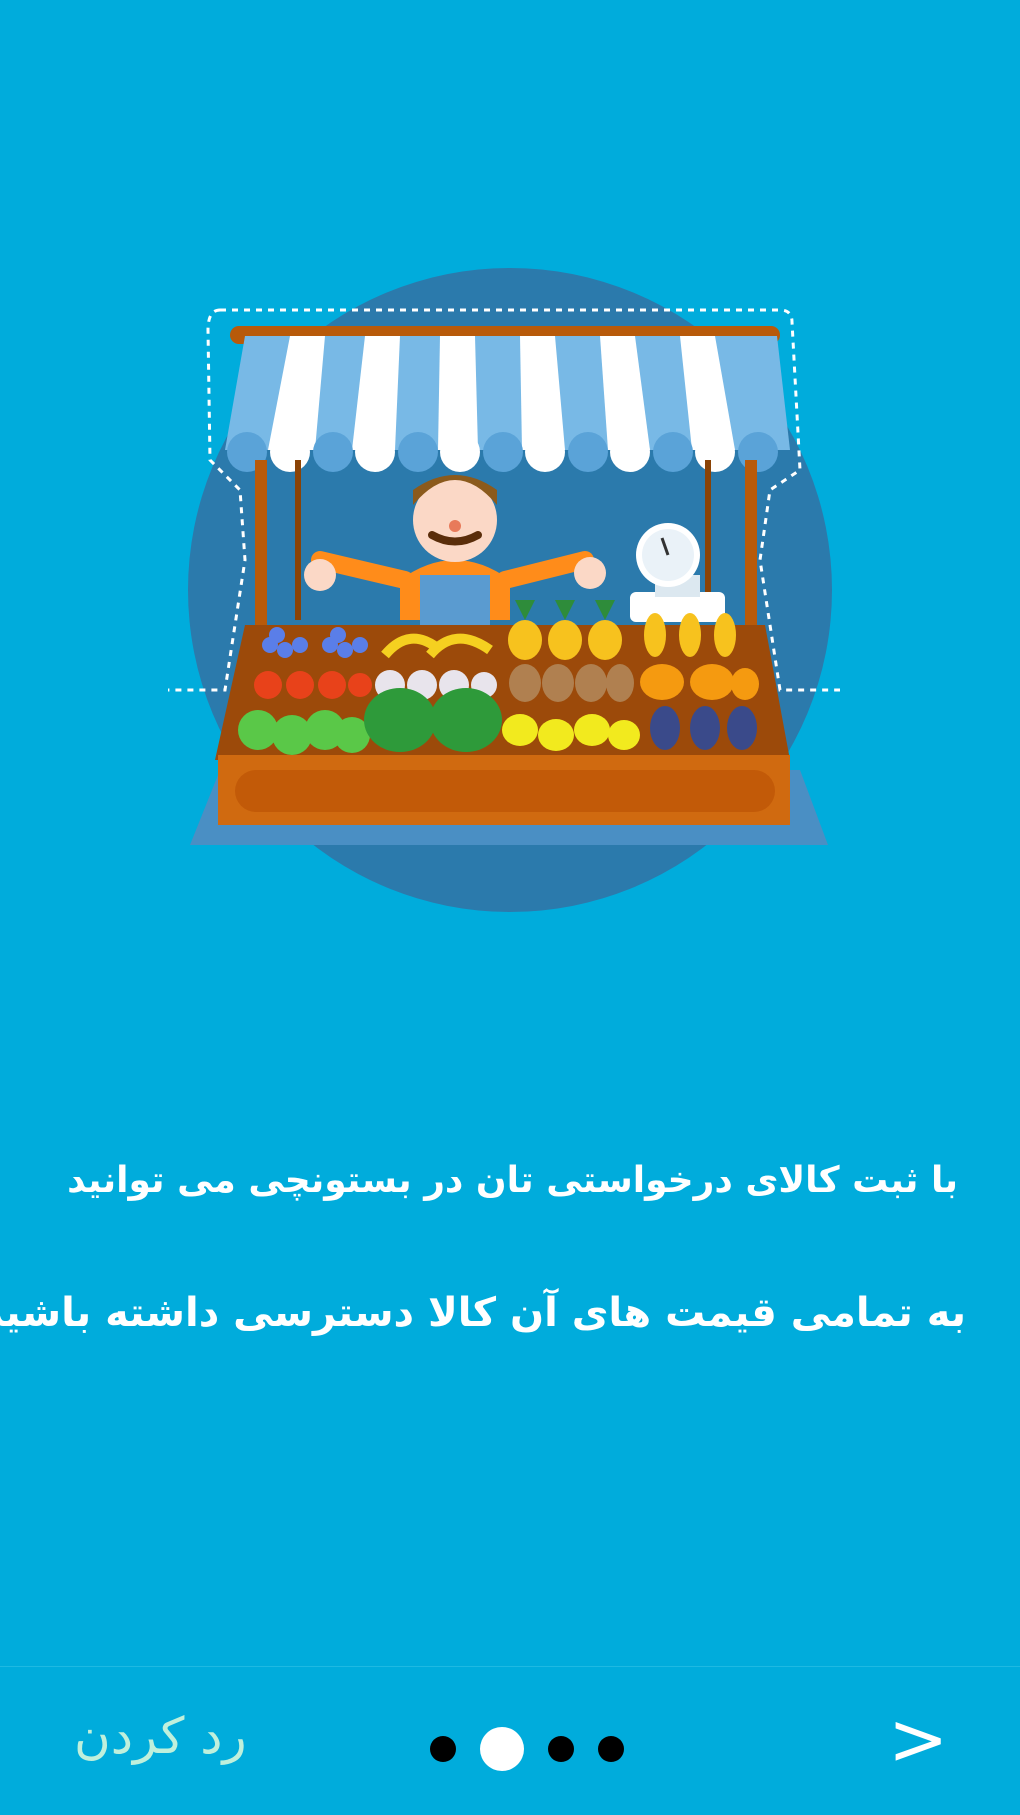 The width and height of the screenshot is (1020, 1815). I want to click on skip-button: رد کردن, so click(160, 1736).